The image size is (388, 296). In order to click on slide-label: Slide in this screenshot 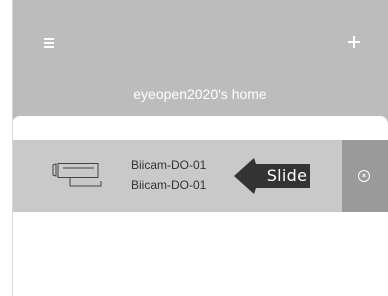, I will do `click(287, 175)`.